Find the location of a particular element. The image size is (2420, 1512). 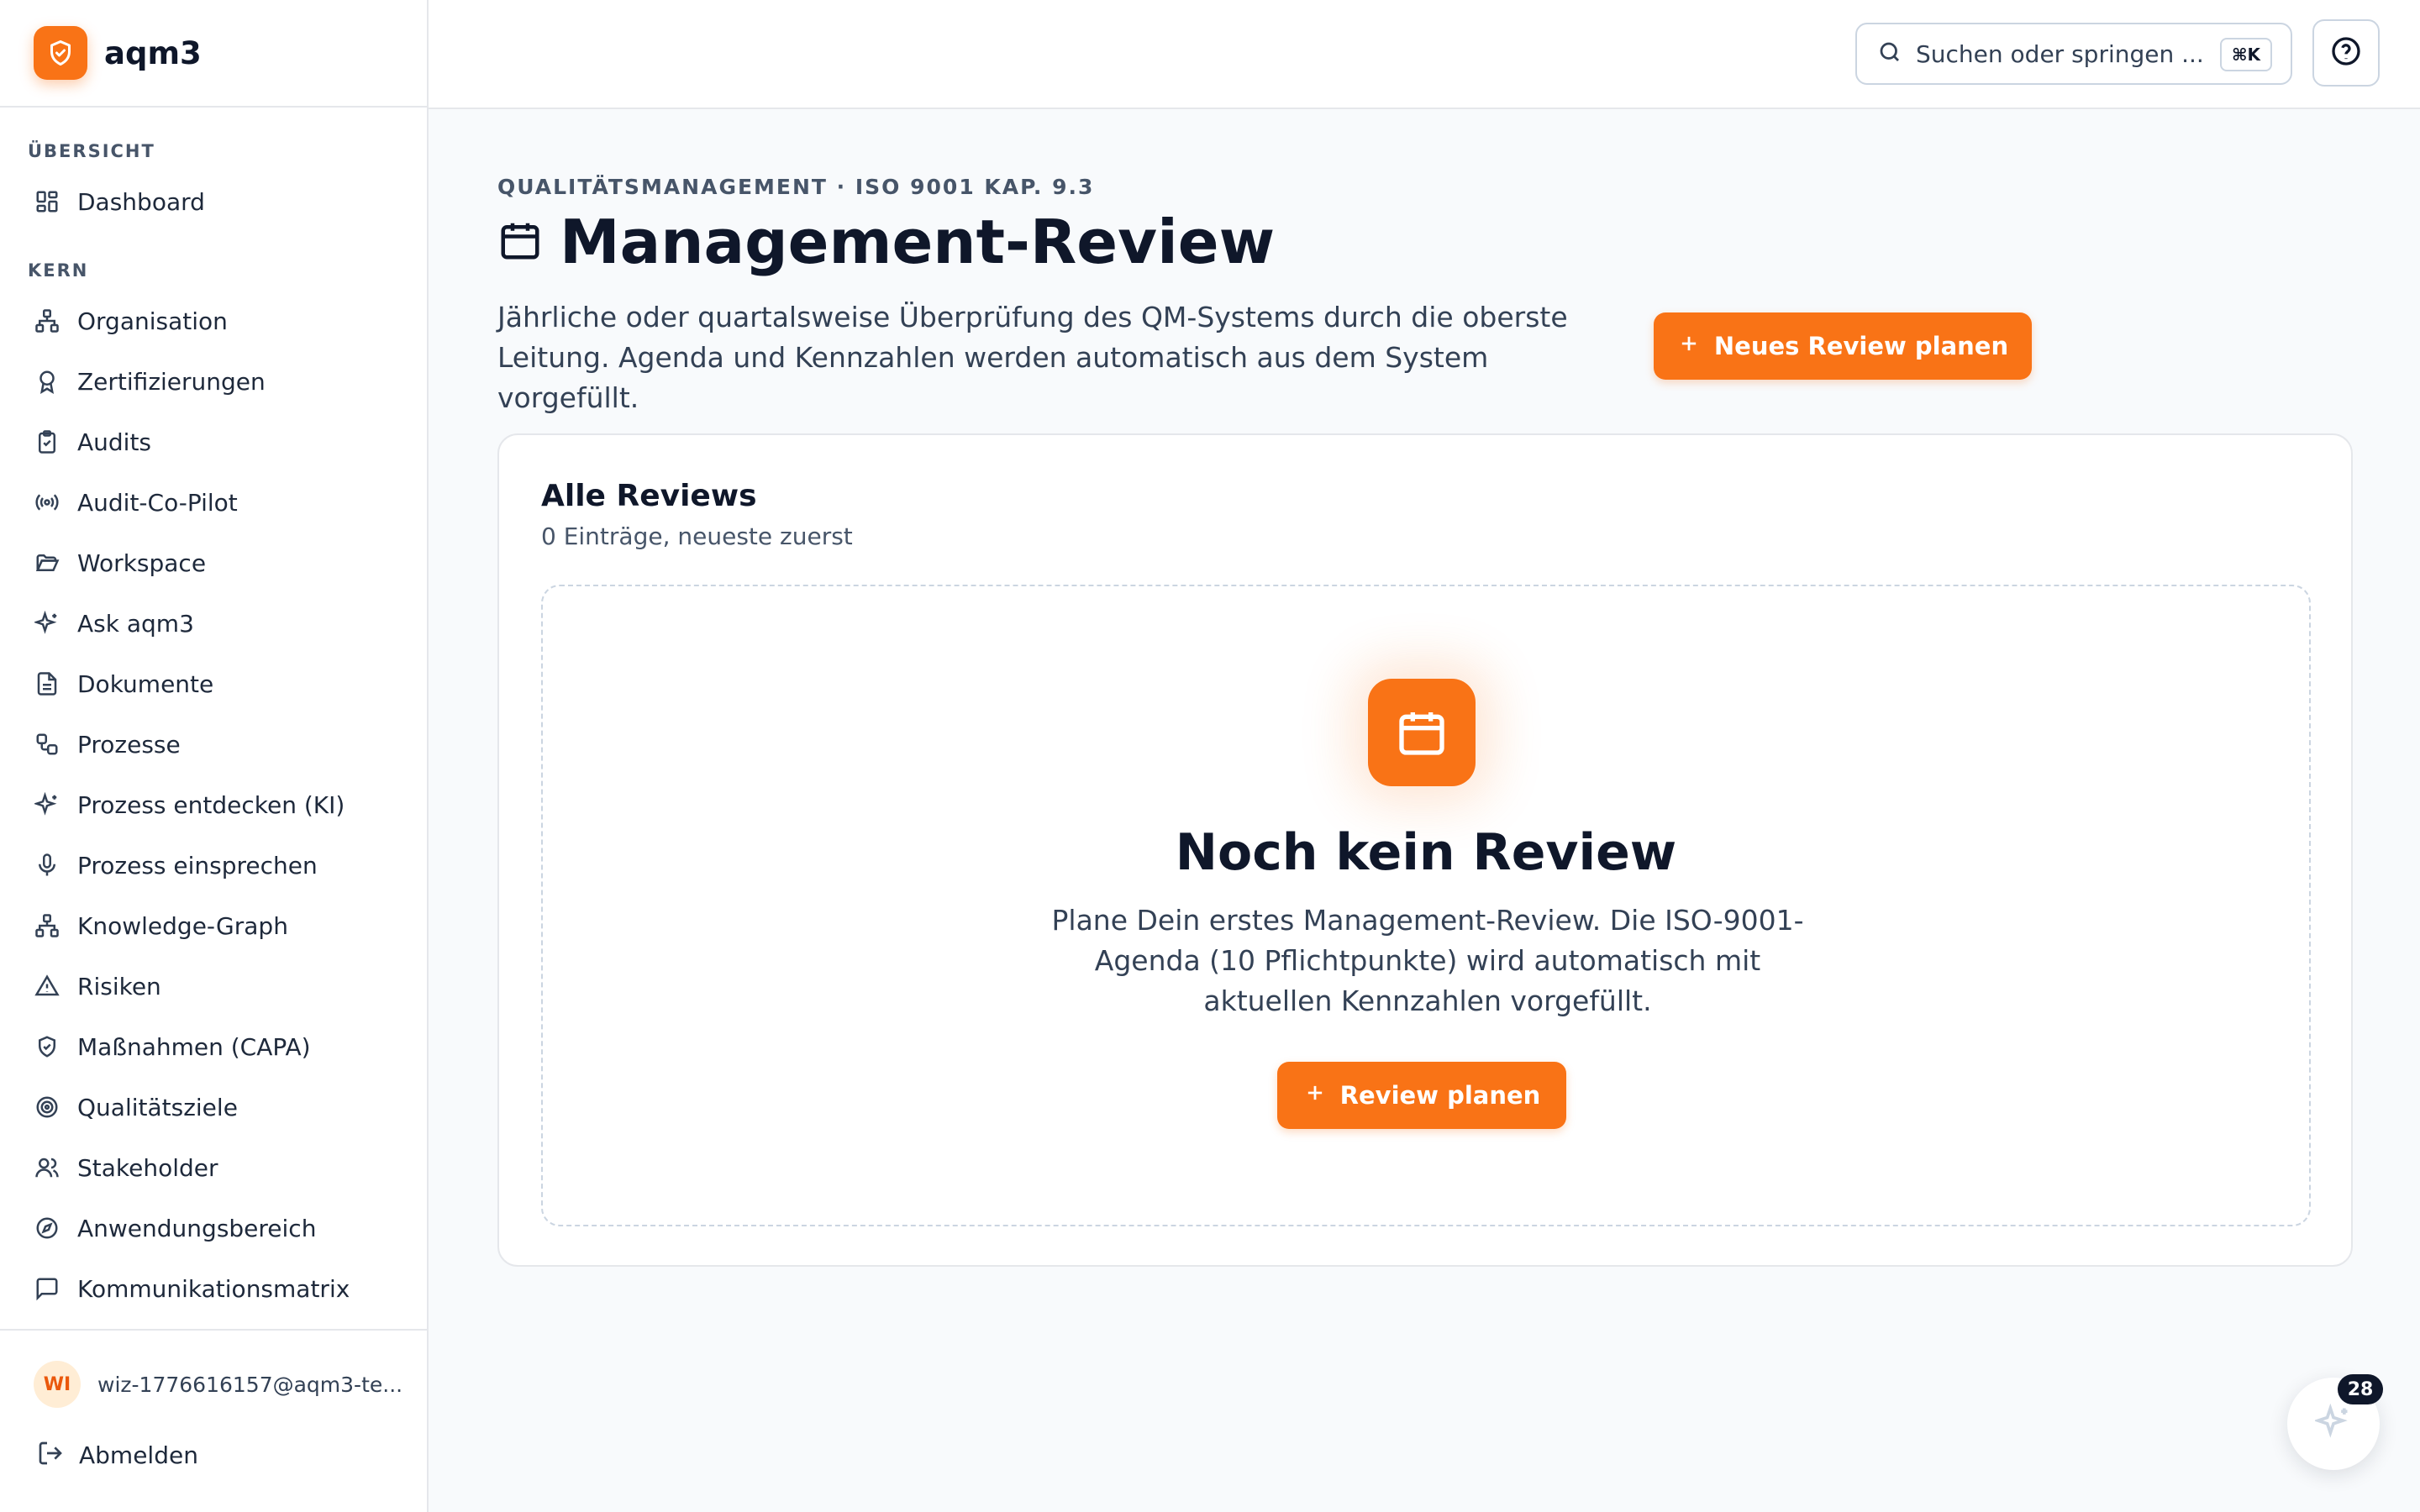

search-icon is located at coordinates (1889, 53).